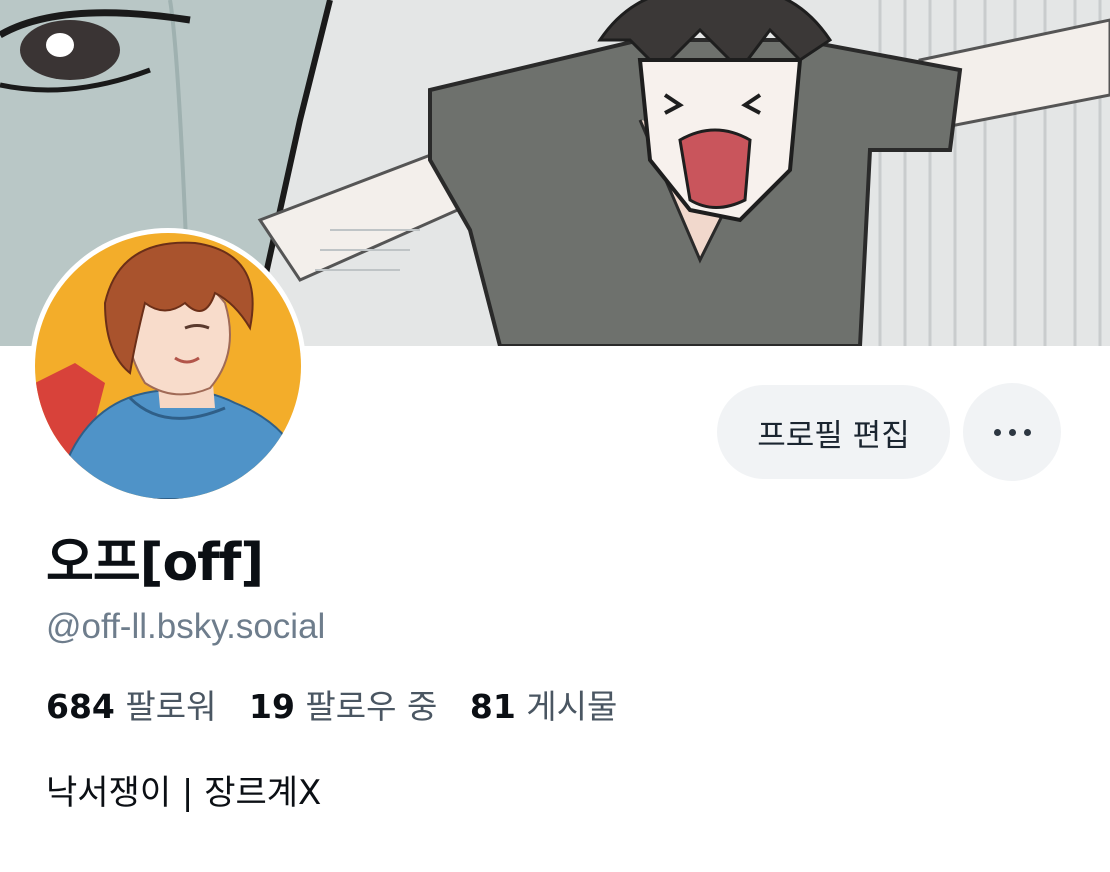 This screenshot has height=872, width=1110. I want to click on profile-handle: @off-ll.bsky.social, so click(186, 626).